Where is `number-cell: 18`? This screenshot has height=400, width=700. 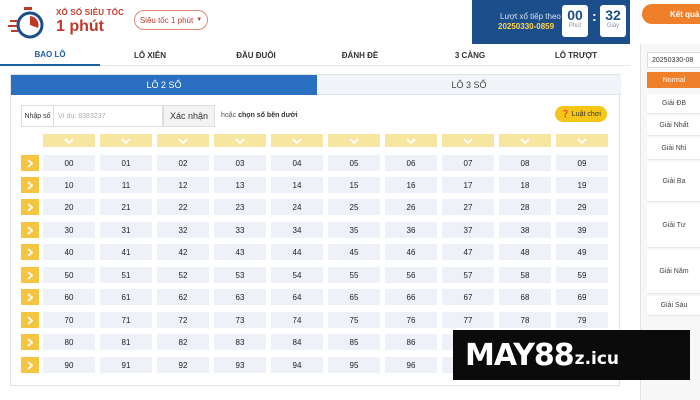
number-cell: 18 is located at coordinates (525, 185).